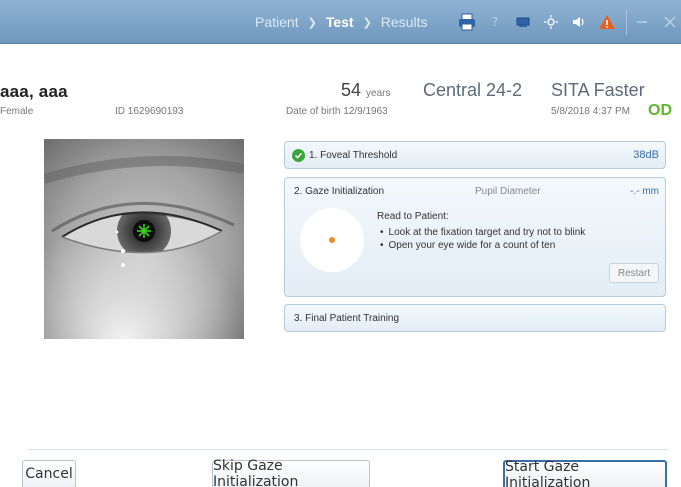 This screenshot has height=487, width=681. I want to click on close-icon, so click(670, 22).